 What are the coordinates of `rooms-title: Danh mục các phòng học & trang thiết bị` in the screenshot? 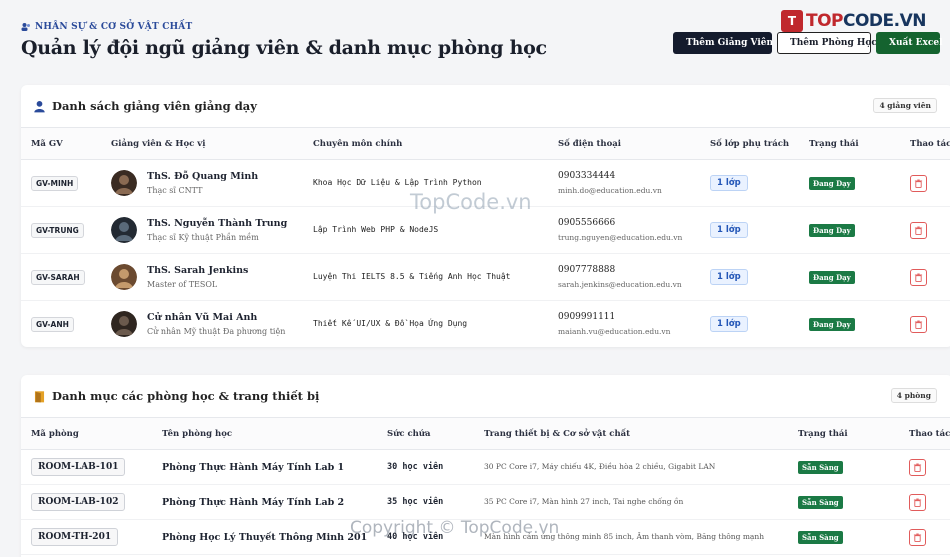 It's located at (186, 396).